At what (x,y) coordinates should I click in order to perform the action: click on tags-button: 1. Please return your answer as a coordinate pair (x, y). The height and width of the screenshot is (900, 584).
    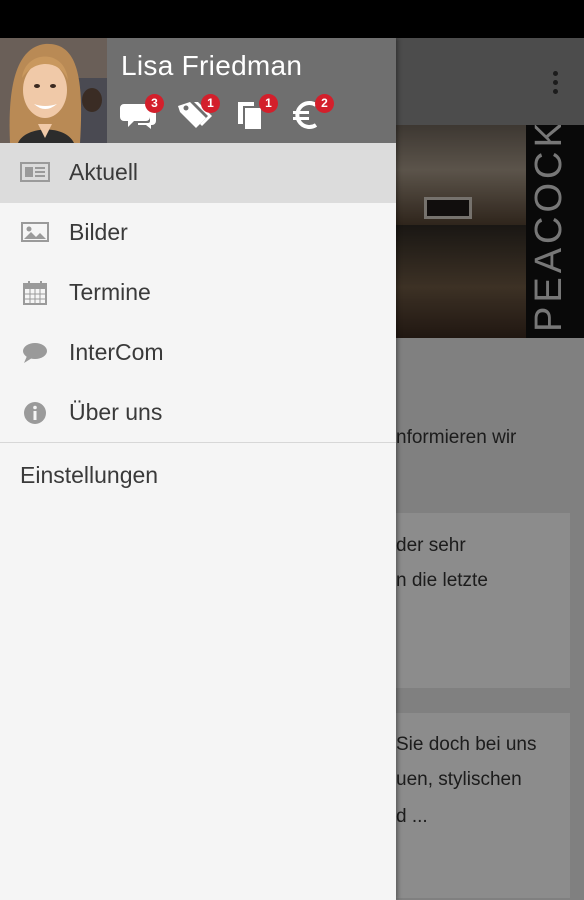
    Looking at the image, I should click on (198, 114).